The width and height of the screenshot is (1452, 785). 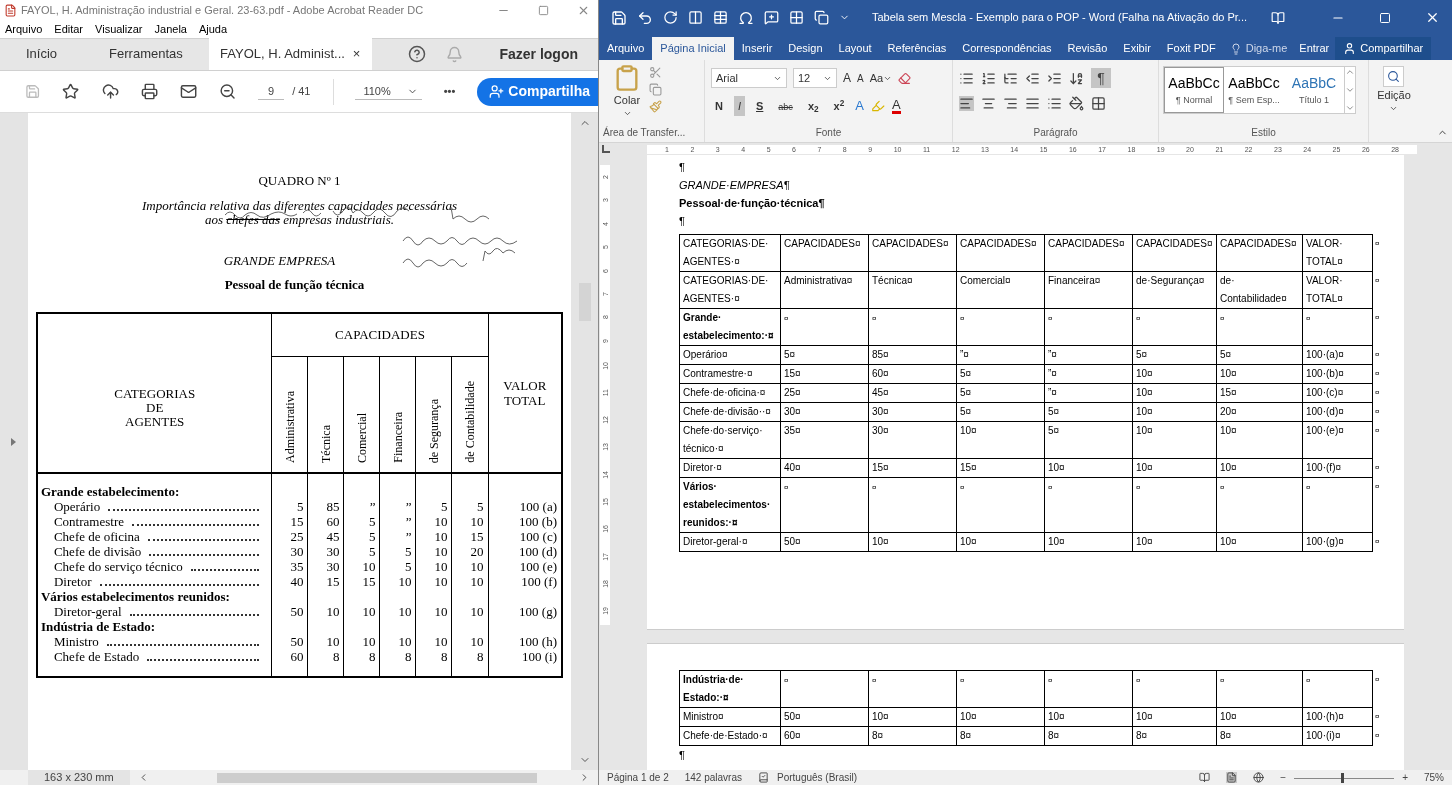 What do you see at coordinates (1010, 78) in the screenshot?
I see `multilevel-list-icon` at bounding box center [1010, 78].